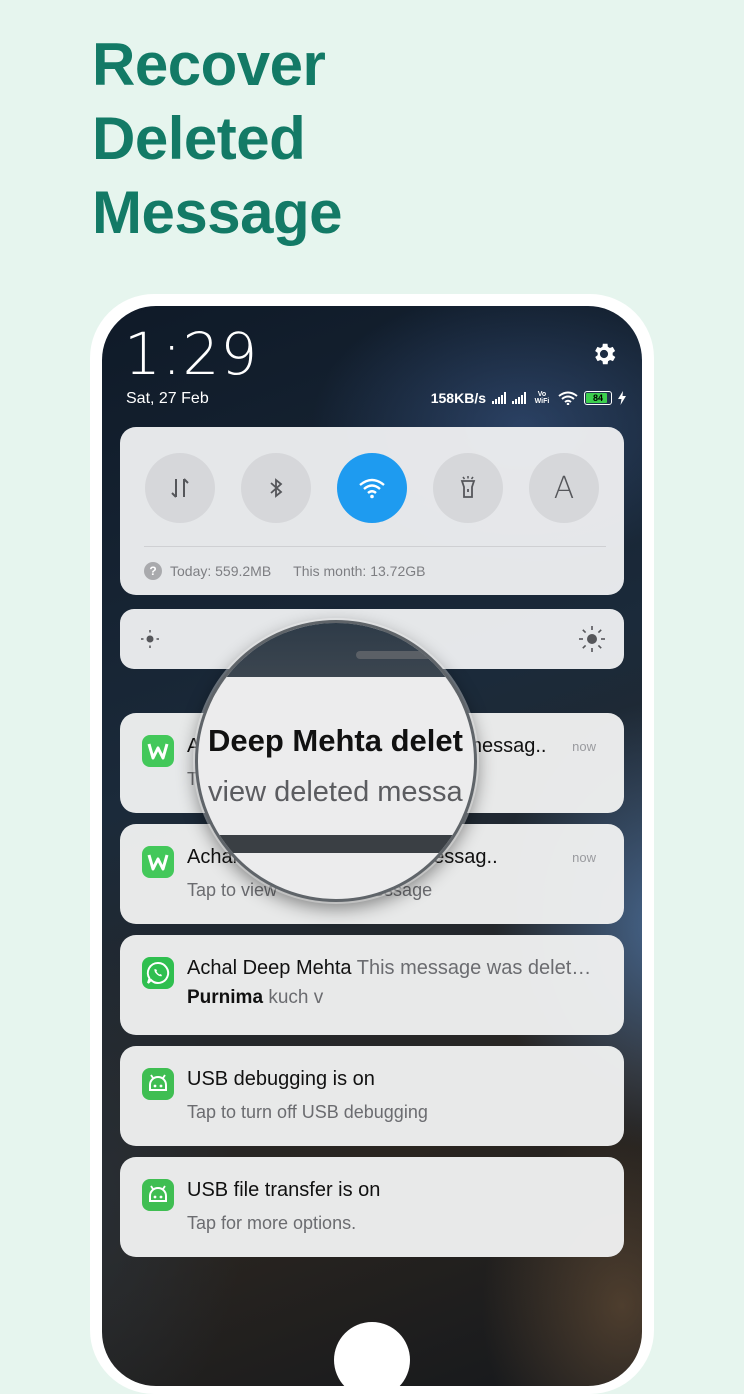 This screenshot has height=1394, width=744. What do you see at coordinates (398, 655) in the screenshot?
I see `magnifier-slider-handle` at bounding box center [398, 655].